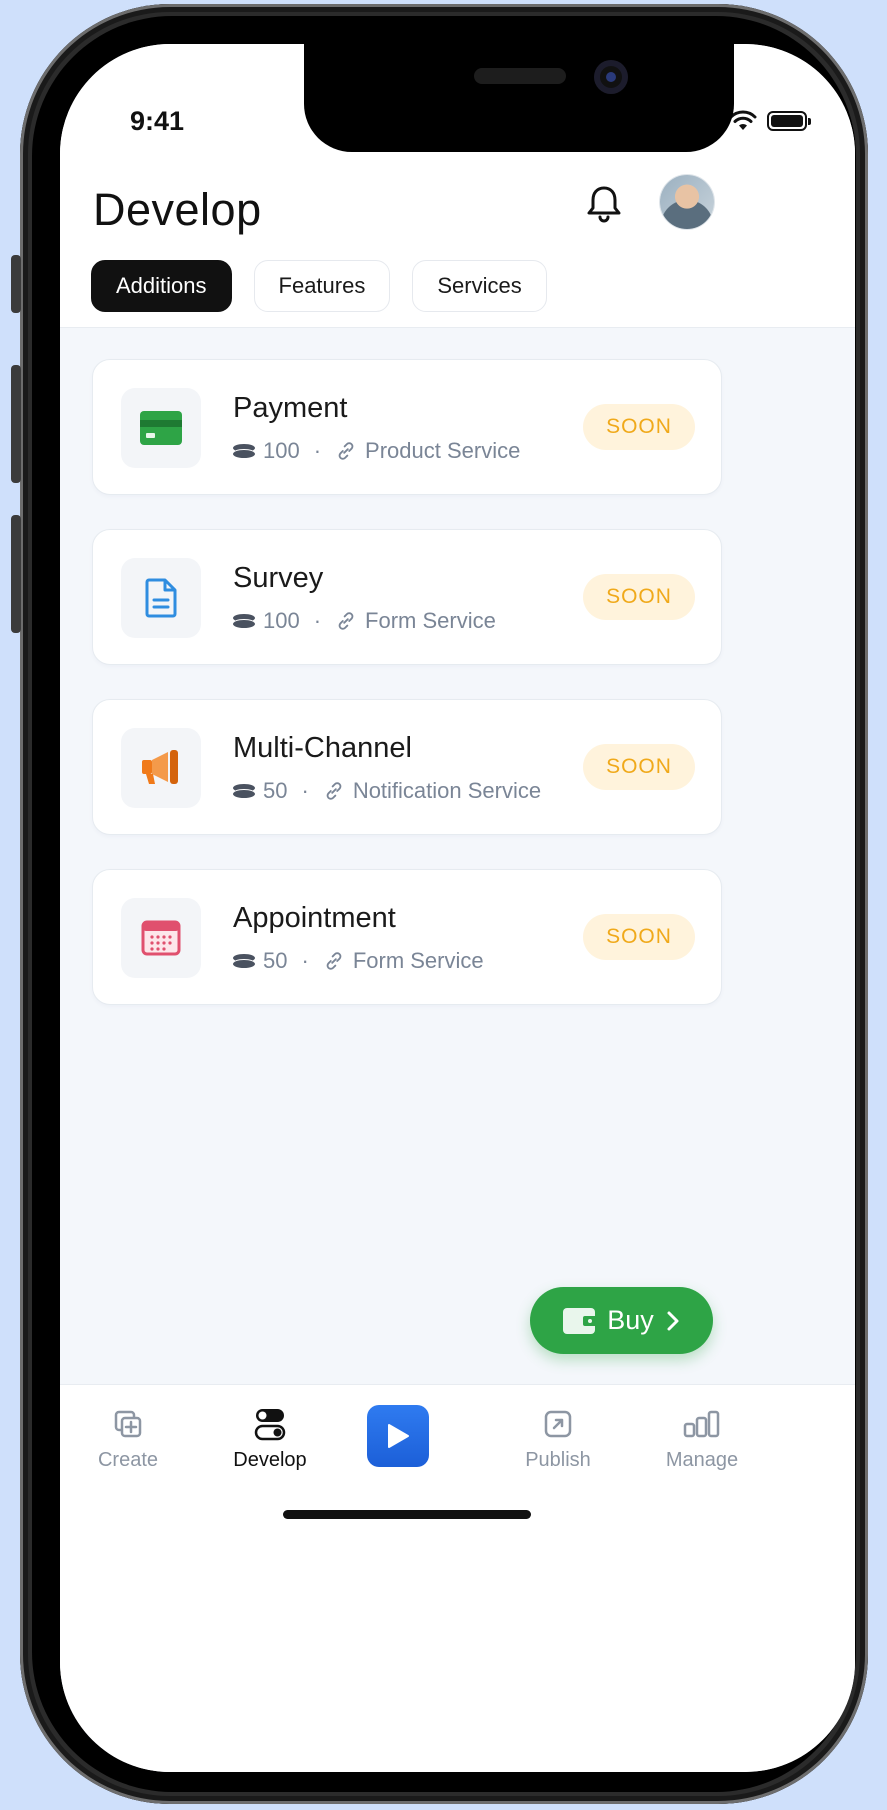  I want to click on wallet-icon, so click(579, 1320).